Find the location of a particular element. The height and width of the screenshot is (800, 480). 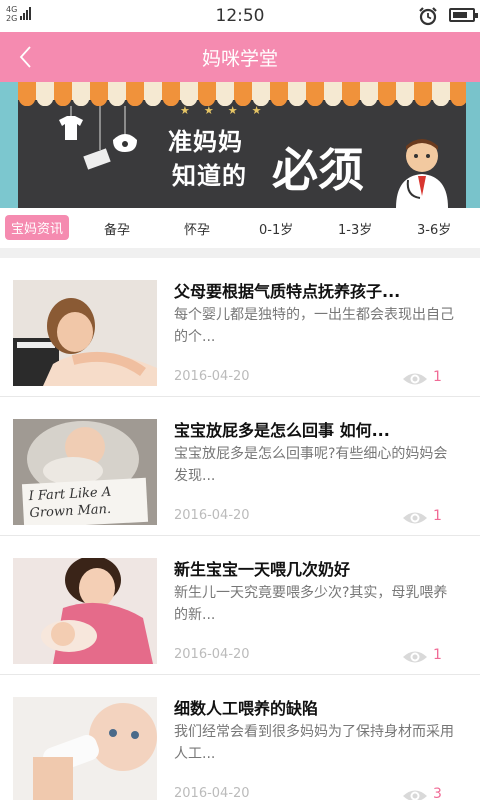

thumbnail-sign-text: I Fart Like A Grown Man. is located at coordinates (70, 503).